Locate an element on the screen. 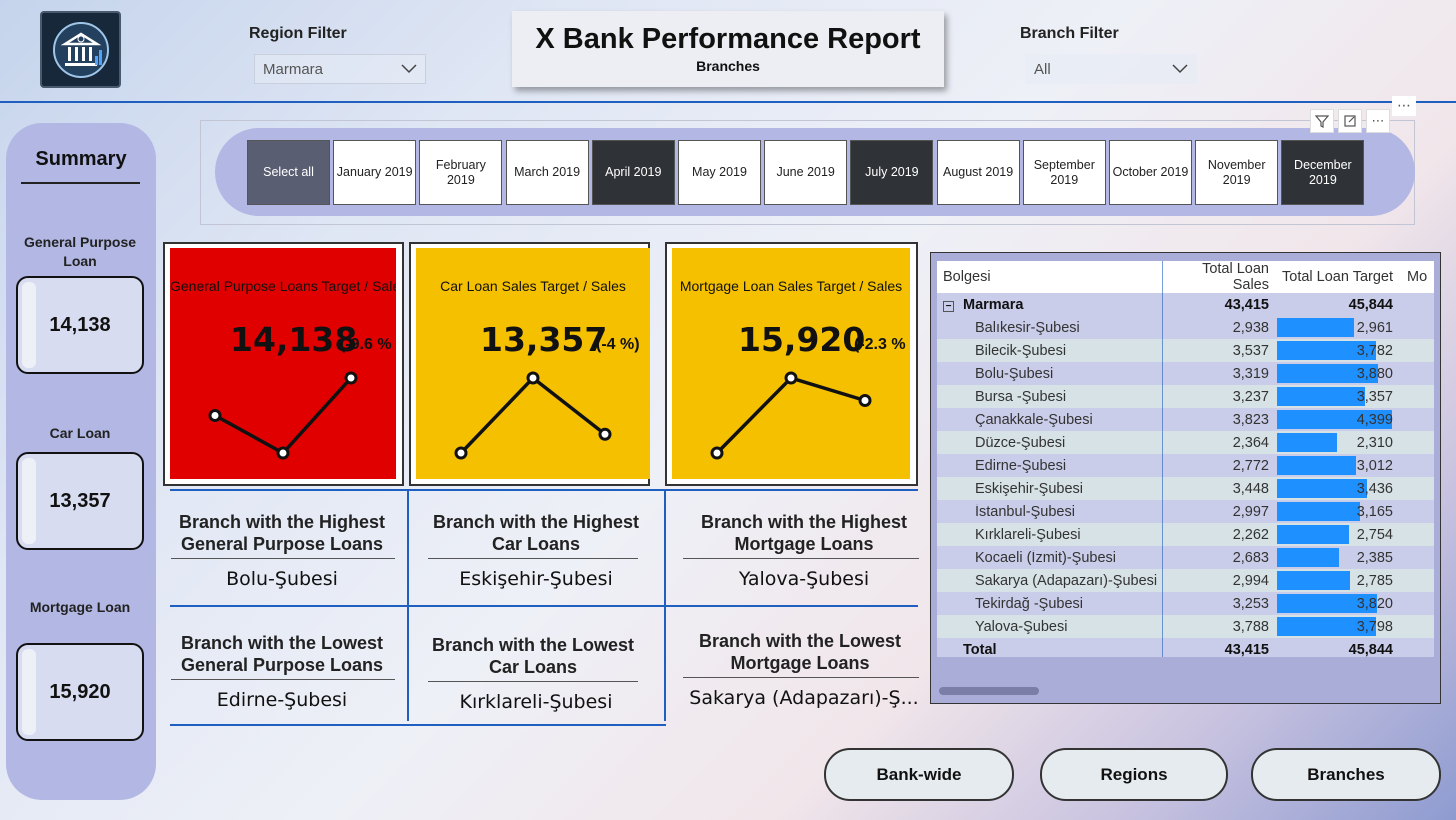 The image size is (1456, 820). branch-name: İstanbul-Şubesi is located at coordinates (1025, 511).